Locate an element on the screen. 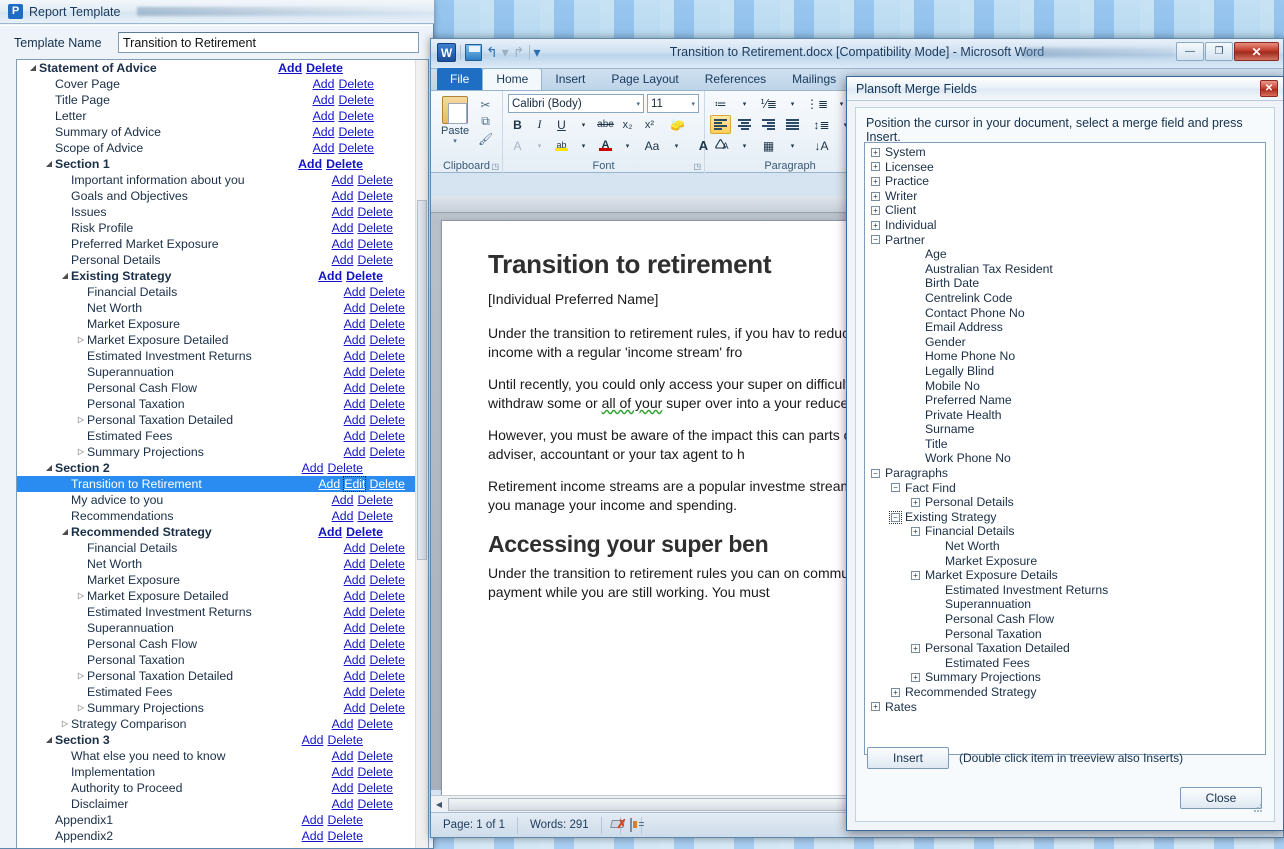 The height and width of the screenshot is (849, 1284). strikethrough-button: abe is located at coordinates (605, 124).